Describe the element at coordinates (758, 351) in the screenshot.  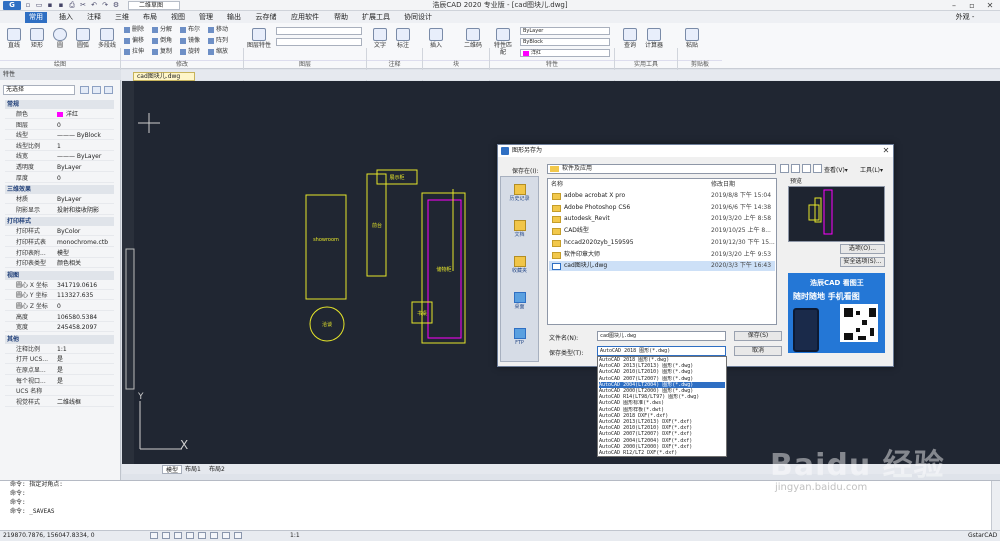
I see `cancel-button: 取消` at that location.